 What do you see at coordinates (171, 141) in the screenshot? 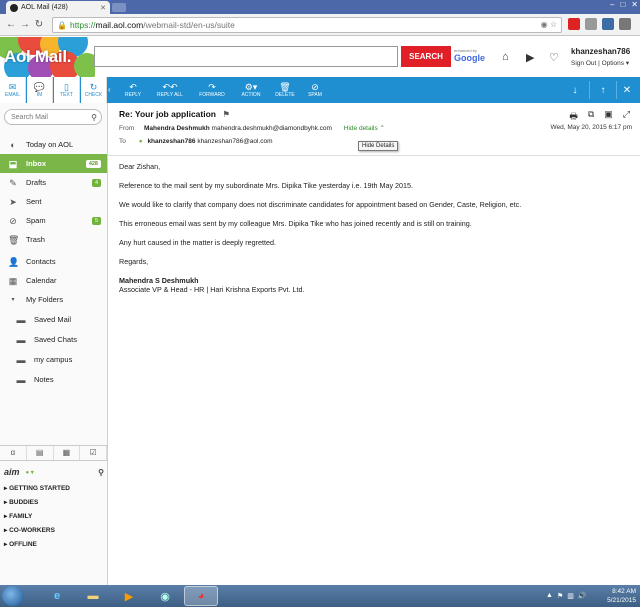
I see `to-name: khanzeshan786` at bounding box center [171, 141].